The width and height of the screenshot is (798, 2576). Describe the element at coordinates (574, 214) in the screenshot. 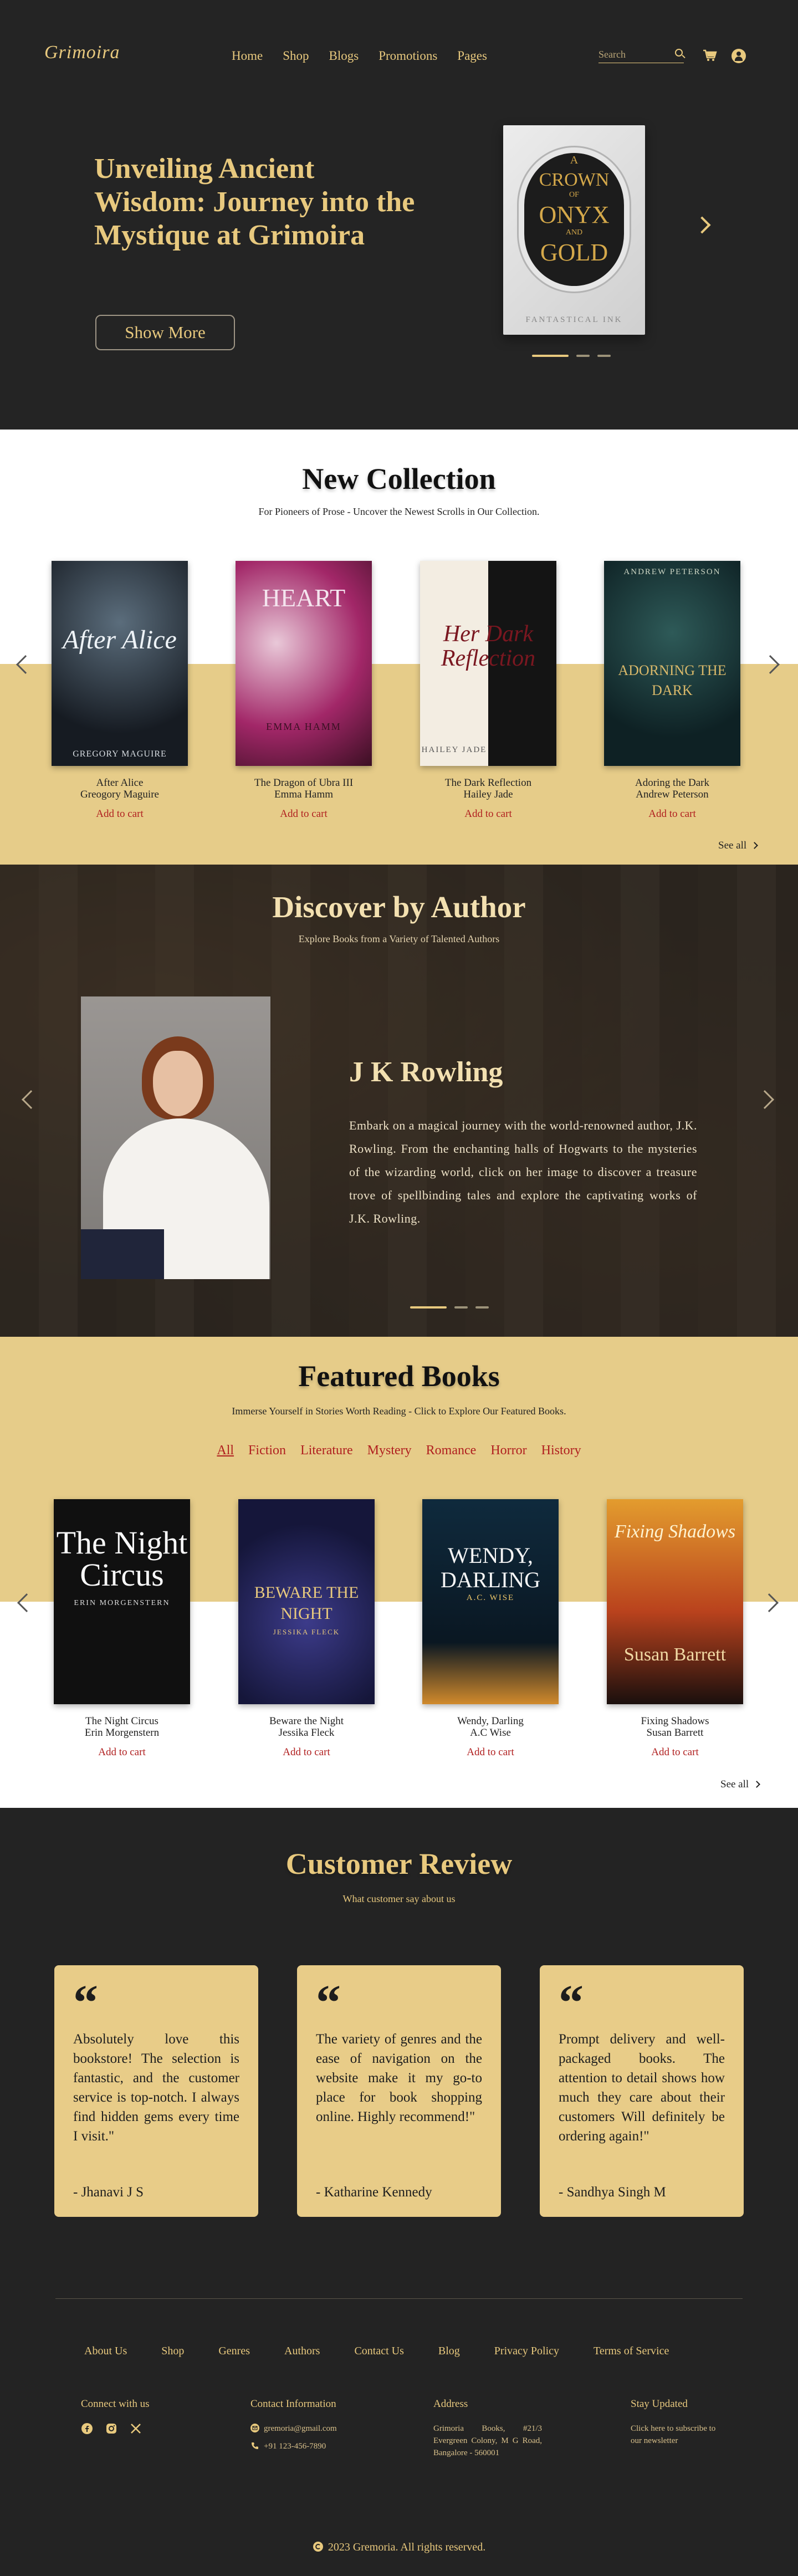

I see `cover-line: ONYX` at that location.